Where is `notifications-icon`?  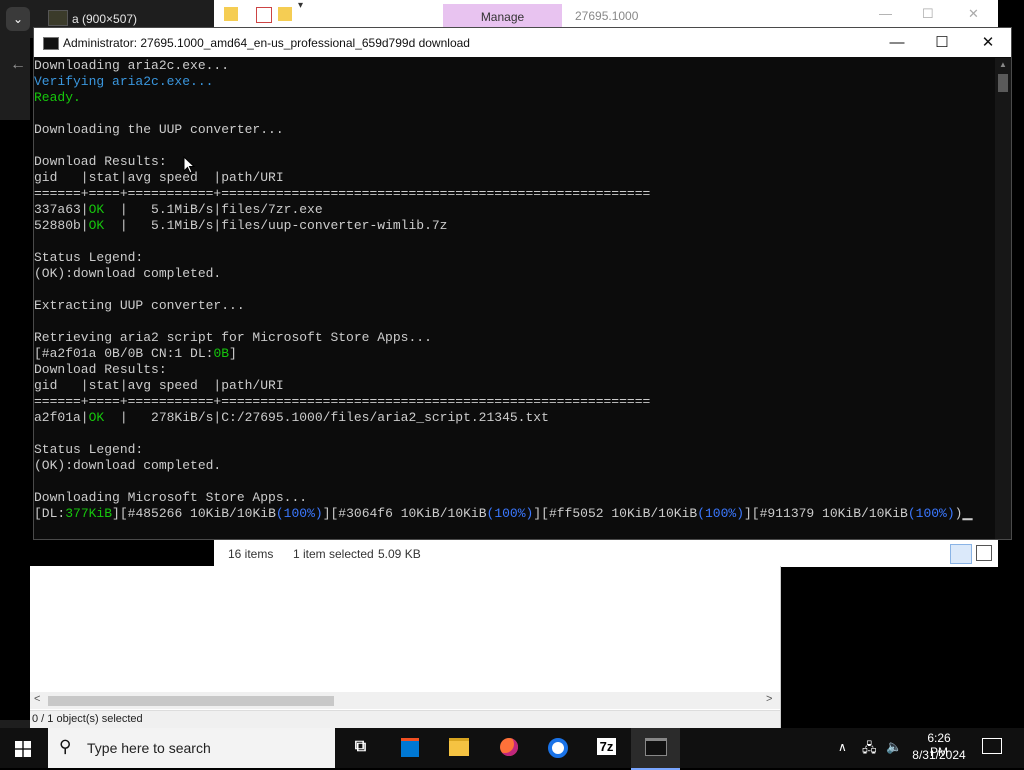
notifications-icon is located at coordinates (992, 746).